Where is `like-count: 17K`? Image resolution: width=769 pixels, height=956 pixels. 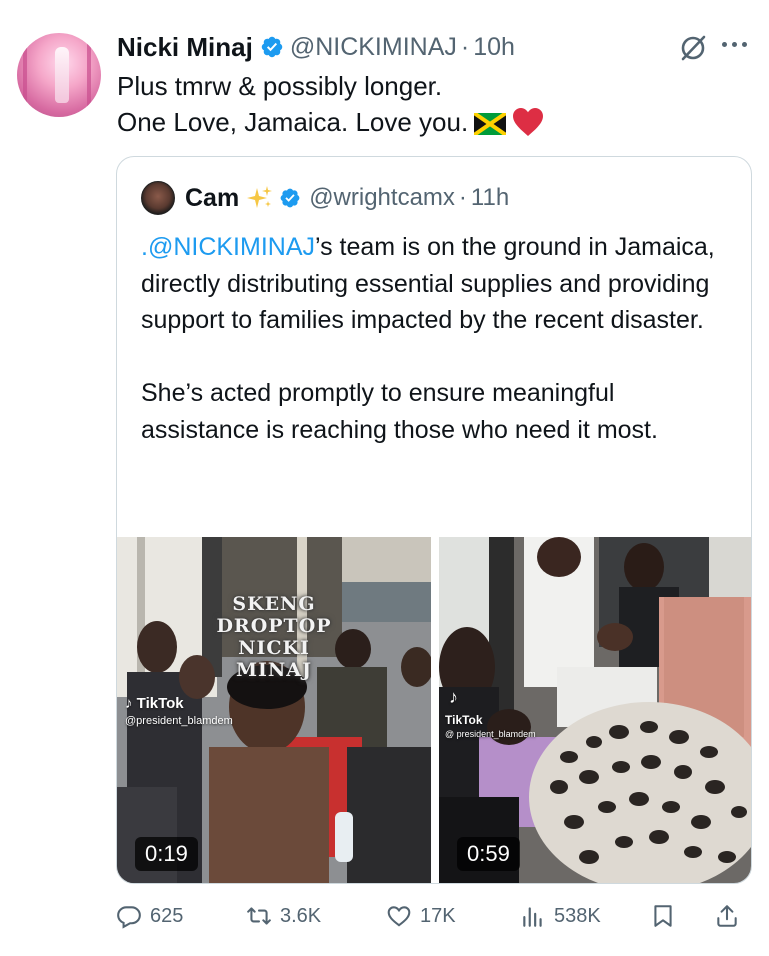 like-count: 17K is located at coordinates (438, 915).